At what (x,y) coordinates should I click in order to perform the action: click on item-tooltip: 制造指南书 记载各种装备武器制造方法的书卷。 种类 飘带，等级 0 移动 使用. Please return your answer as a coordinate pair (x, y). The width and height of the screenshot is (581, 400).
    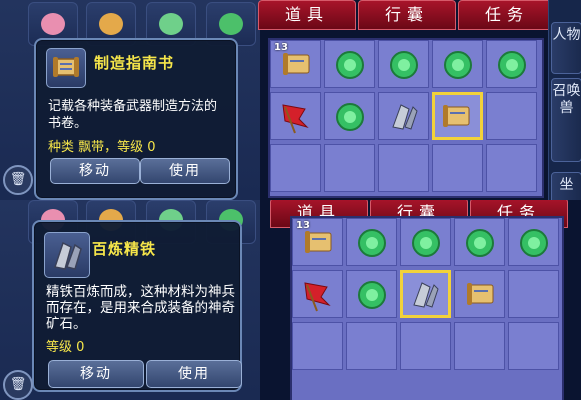
    Looking at the image, I should click on (136, 119).